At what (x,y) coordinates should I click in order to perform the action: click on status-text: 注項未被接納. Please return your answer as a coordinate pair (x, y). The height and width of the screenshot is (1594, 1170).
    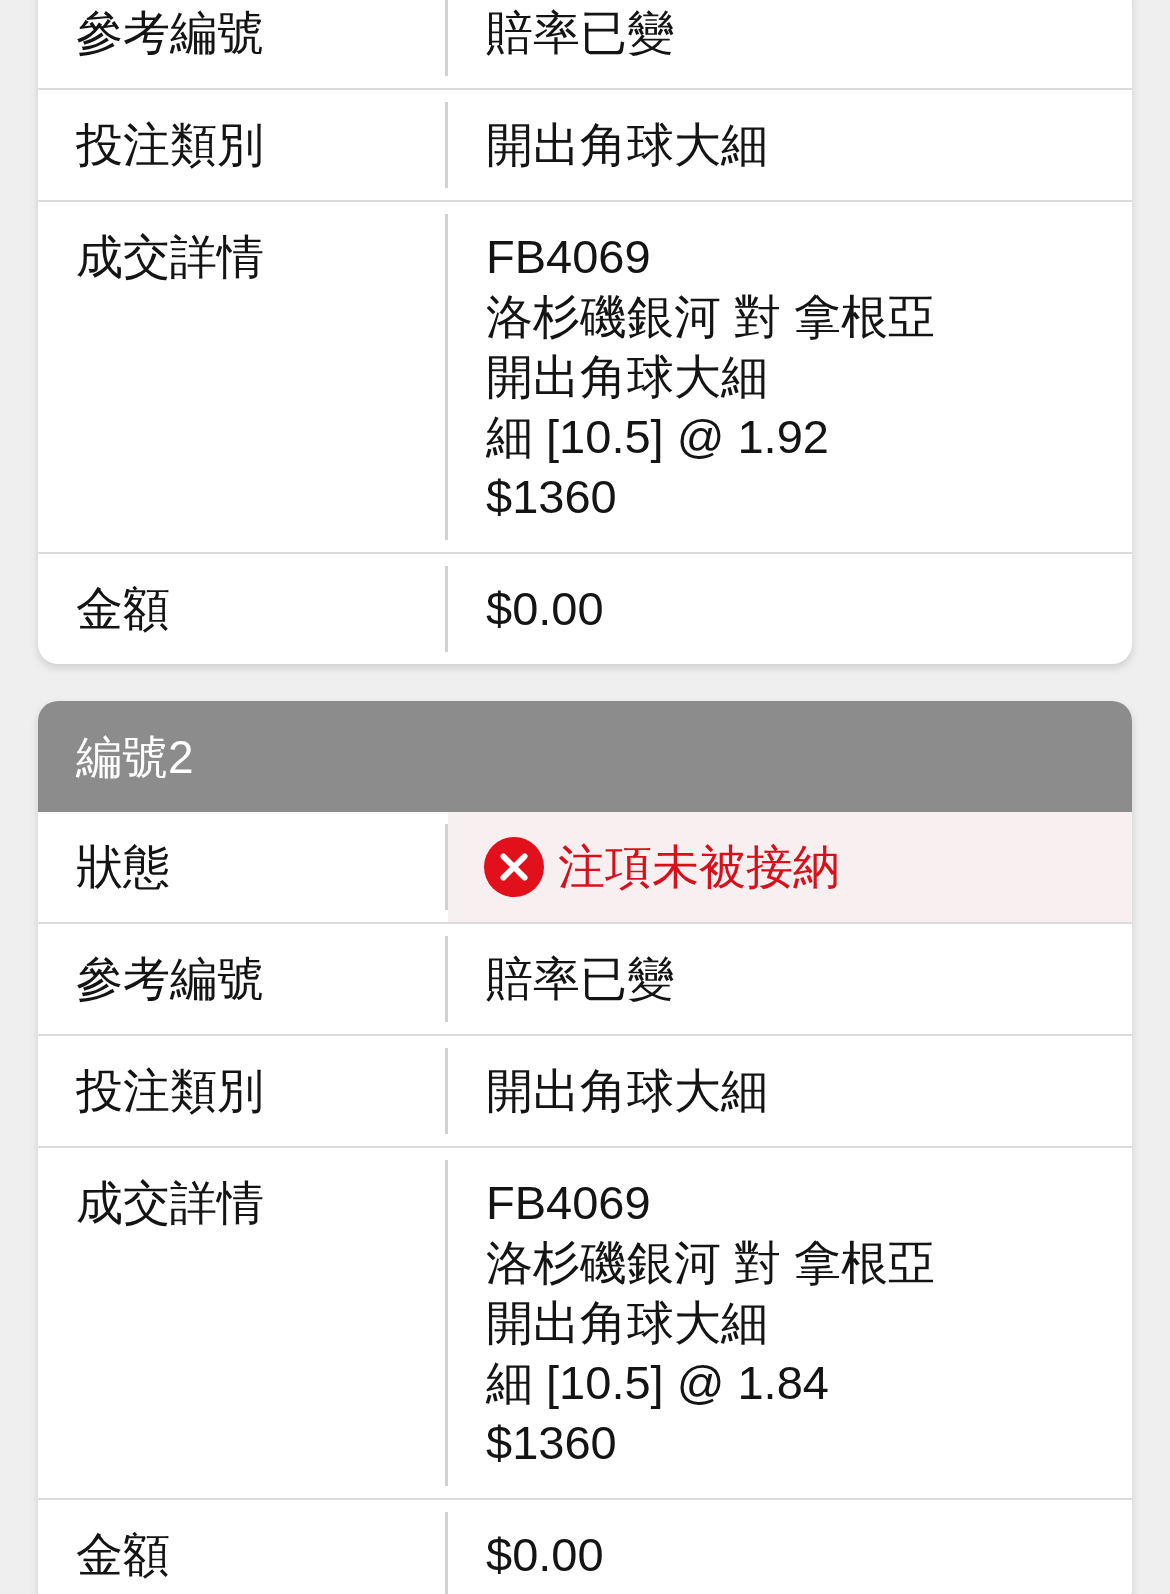
    Looking at the image, I should click on (699, 867).